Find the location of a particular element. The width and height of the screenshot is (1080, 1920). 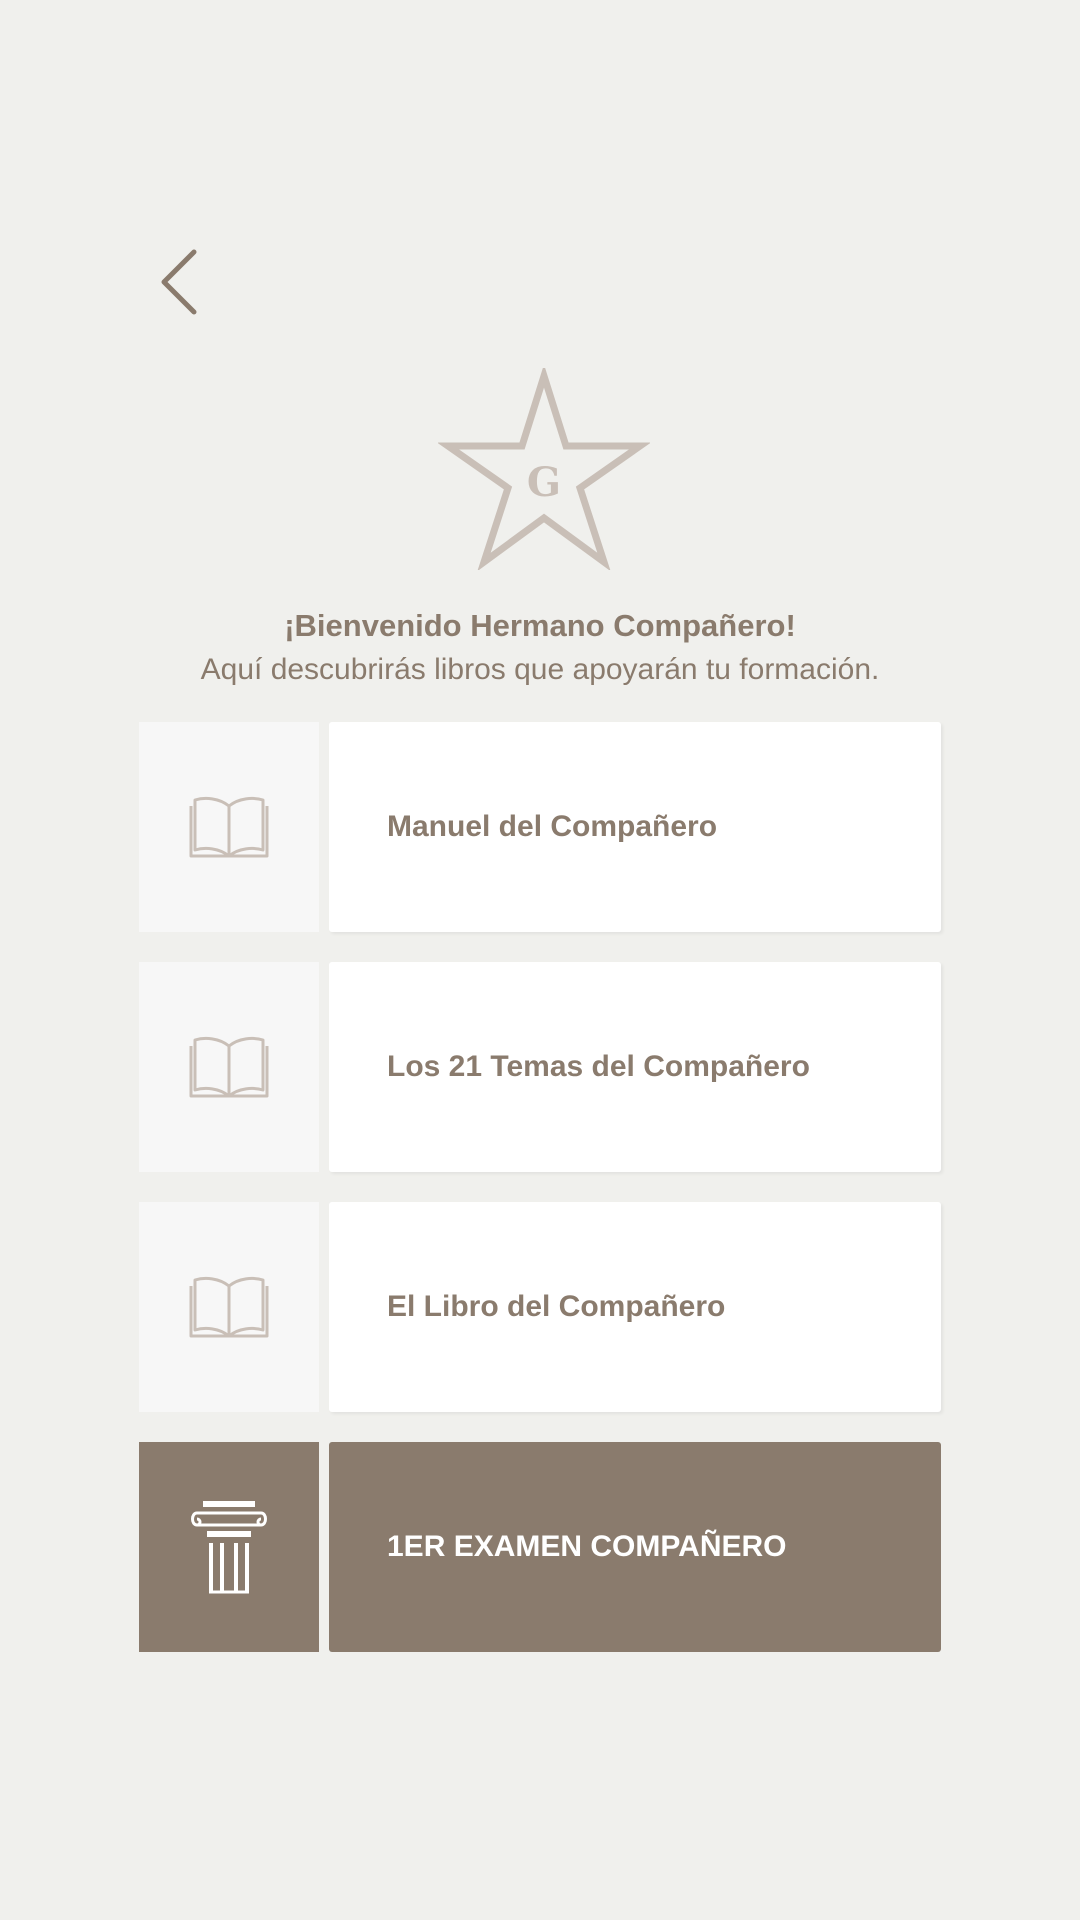

menu-label-box: El Libro del Compañero is located at coordinates (635, 1307).